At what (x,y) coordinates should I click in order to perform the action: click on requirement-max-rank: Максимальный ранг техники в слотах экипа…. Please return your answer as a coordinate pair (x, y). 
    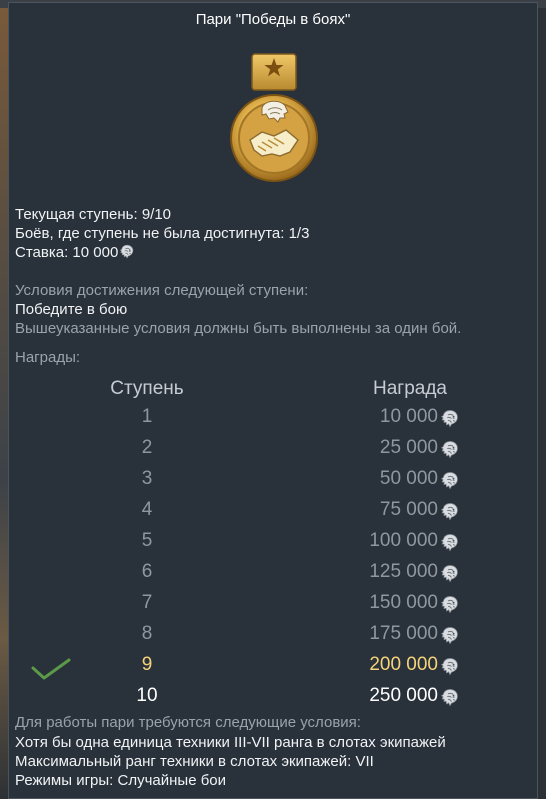
    Looking at the image, I should click on (194, 761).